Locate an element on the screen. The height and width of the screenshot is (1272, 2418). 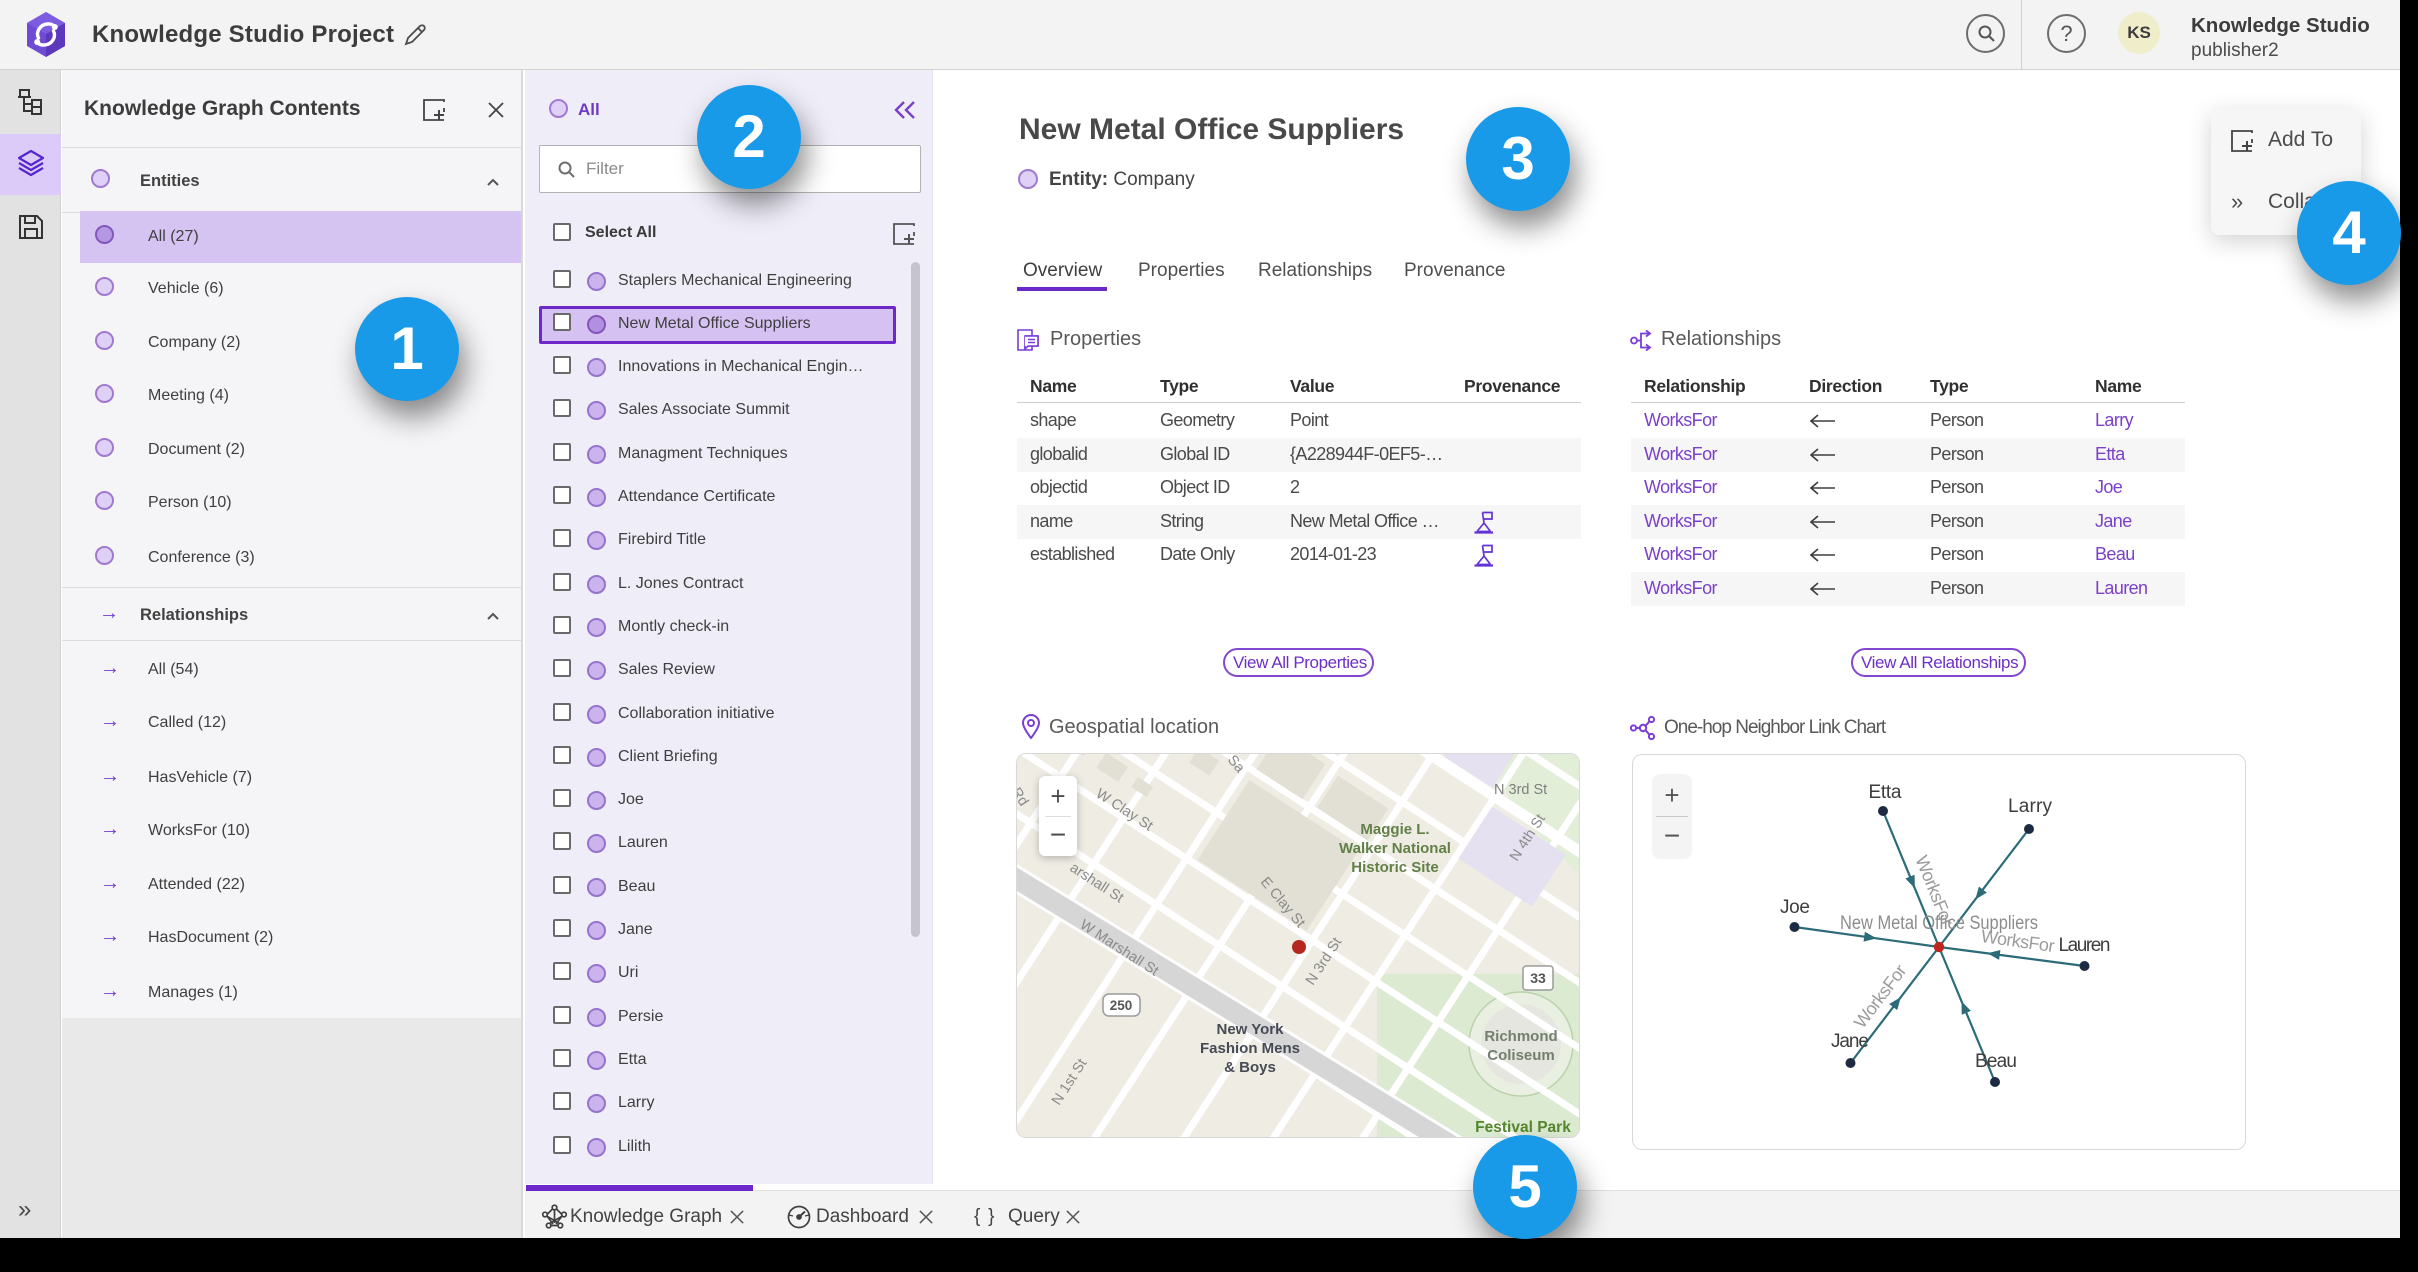
svg-text: Coliseum is located at coordinates (1521, 1055).